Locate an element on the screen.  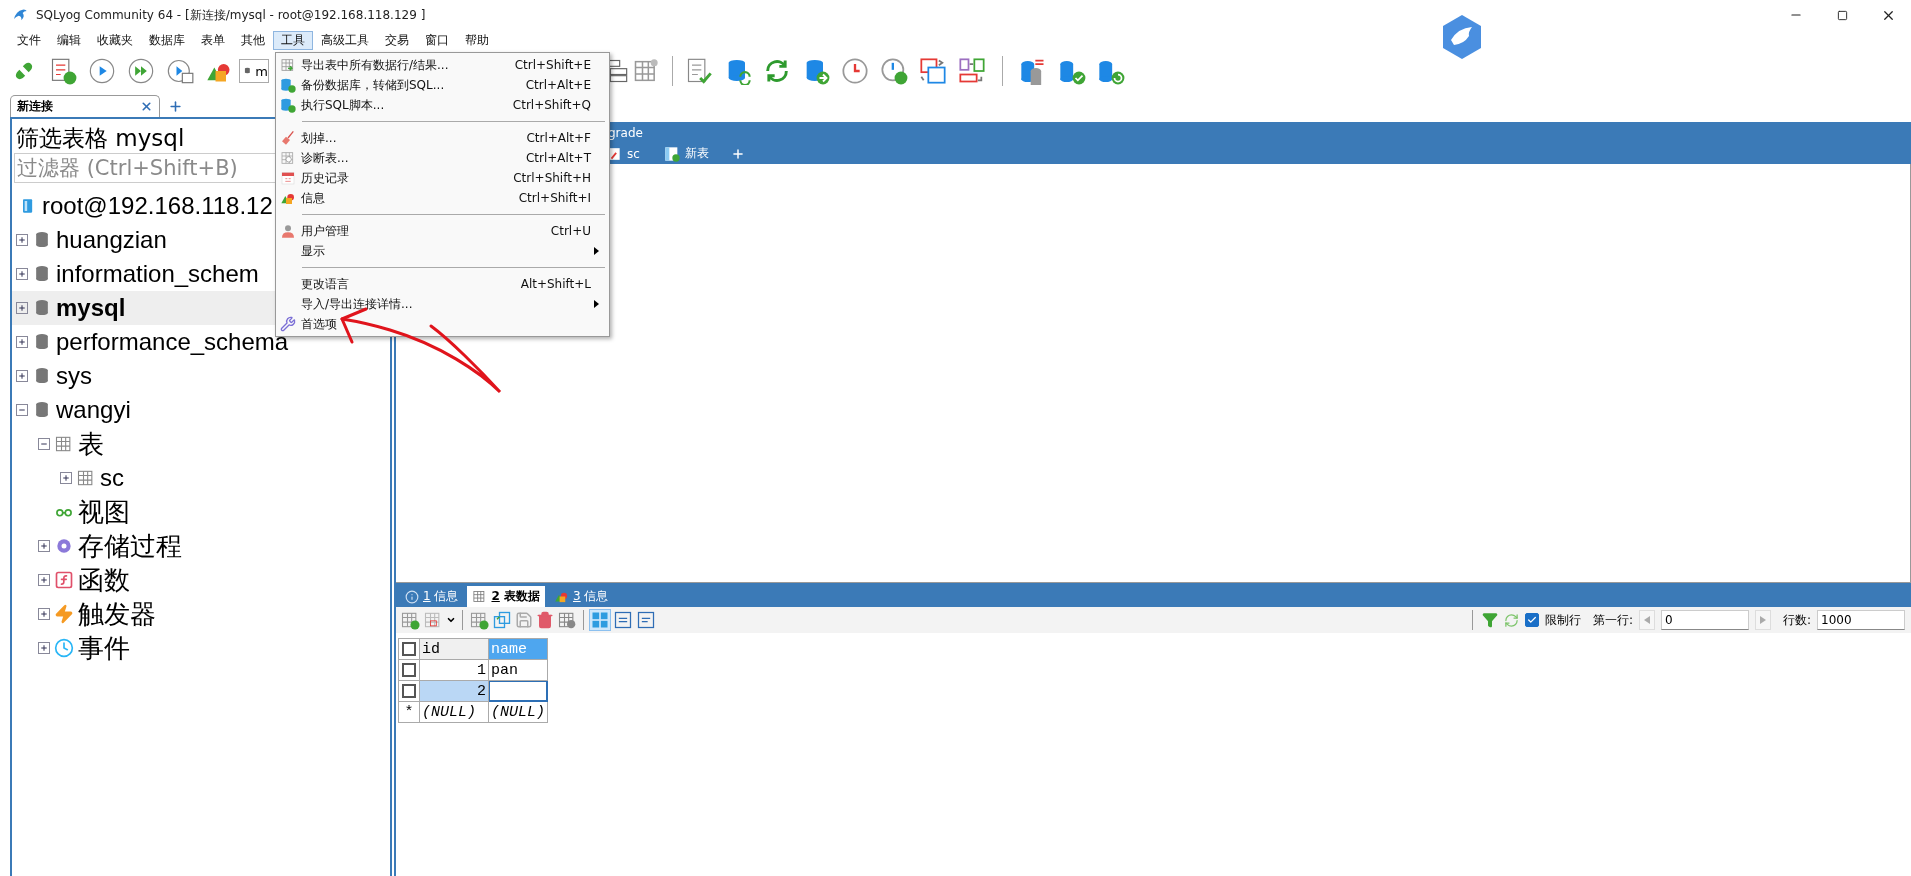
tree-item: 视图 is located at coordinates (201, 512).